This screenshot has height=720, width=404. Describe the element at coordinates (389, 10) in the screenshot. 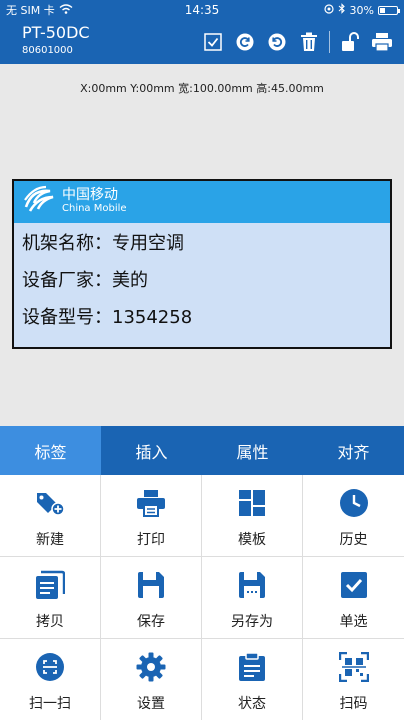

I see `battery-icon` at that location.